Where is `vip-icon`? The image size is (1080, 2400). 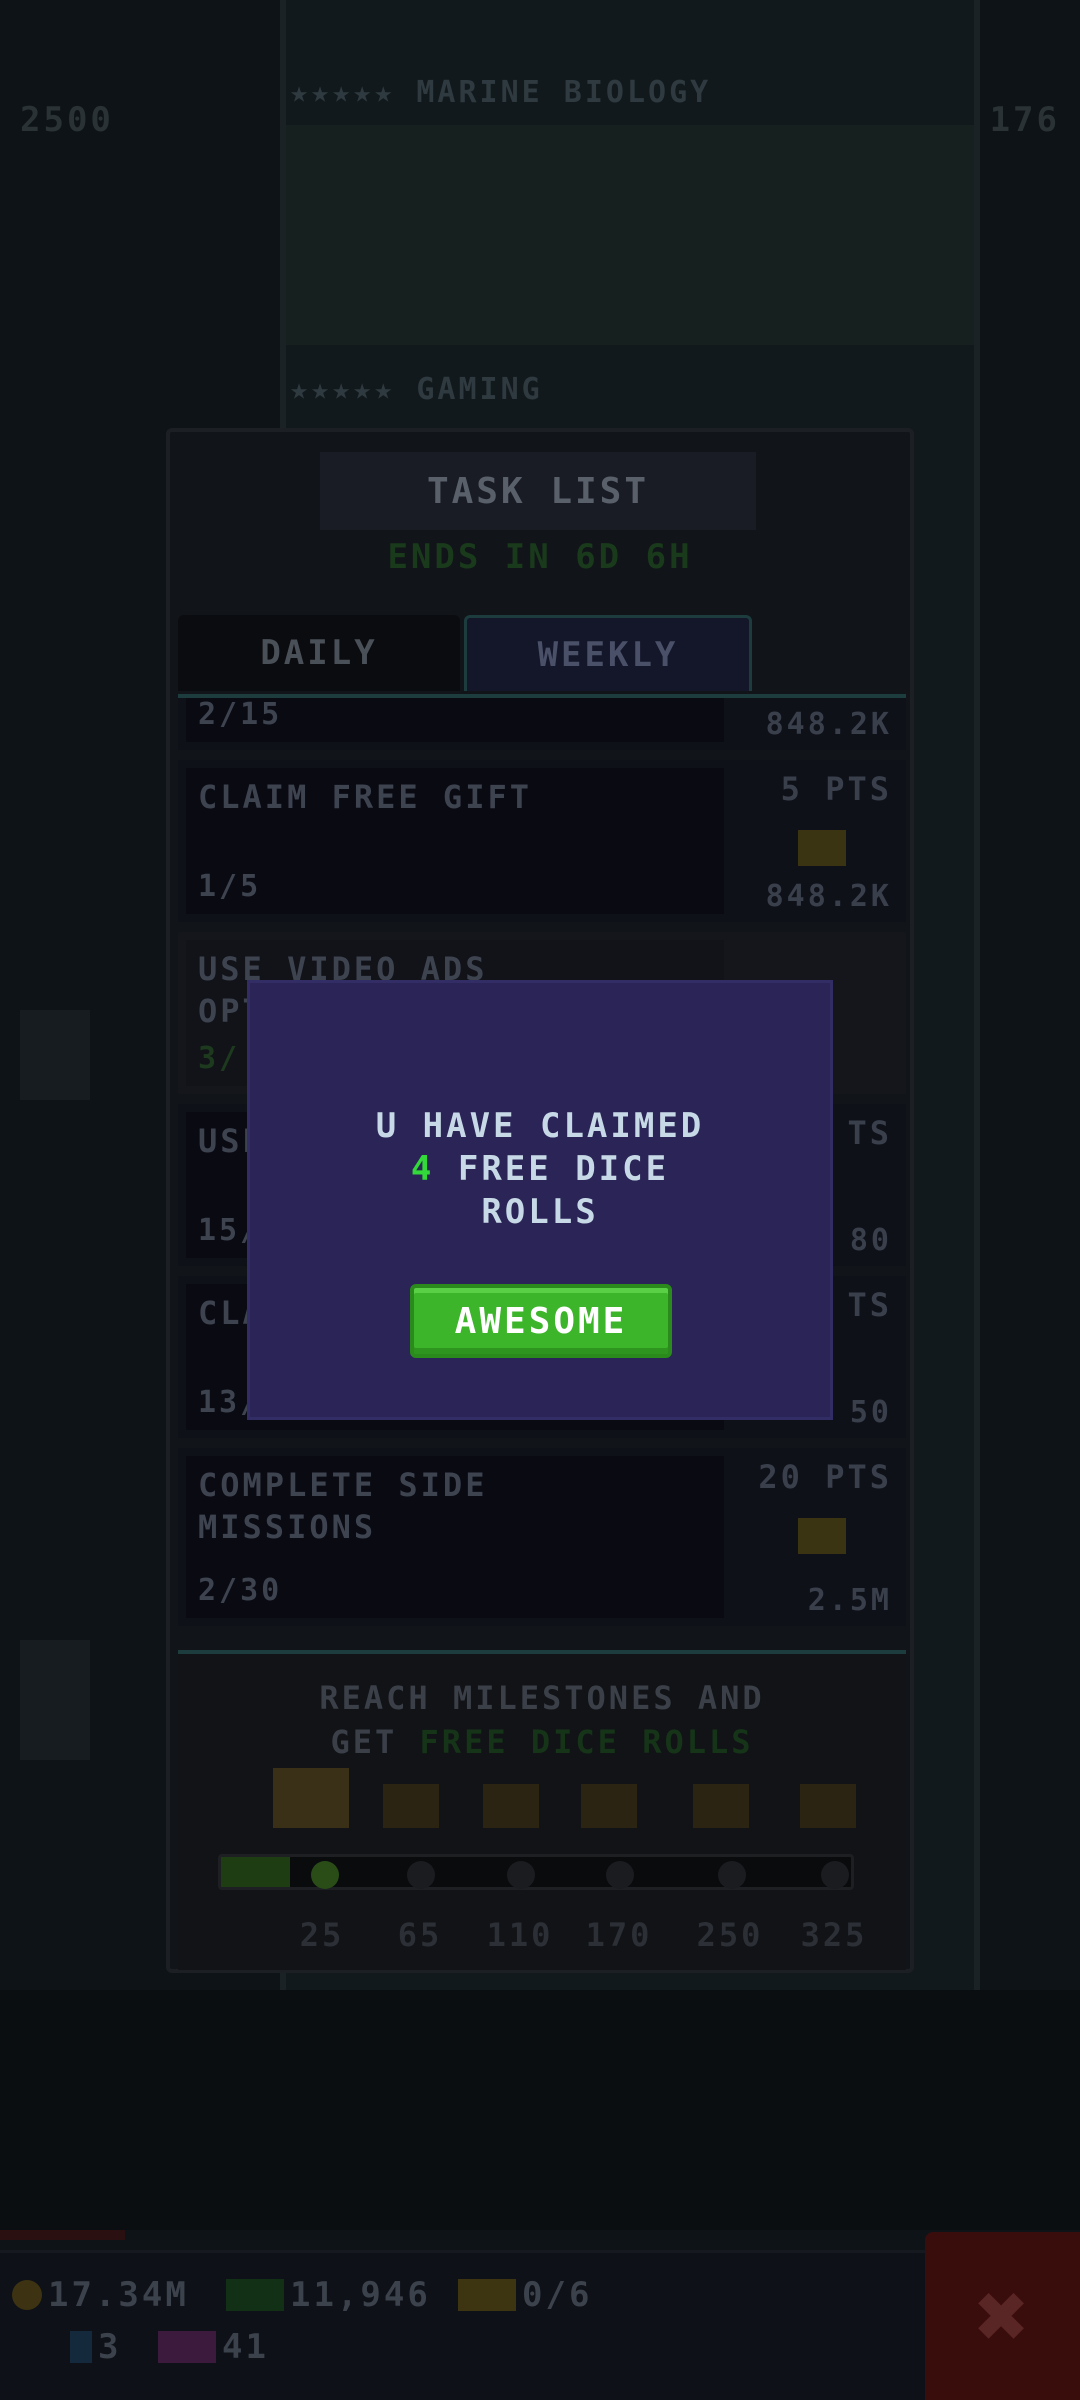 vip-icon is located at coordinates (187, 2347).